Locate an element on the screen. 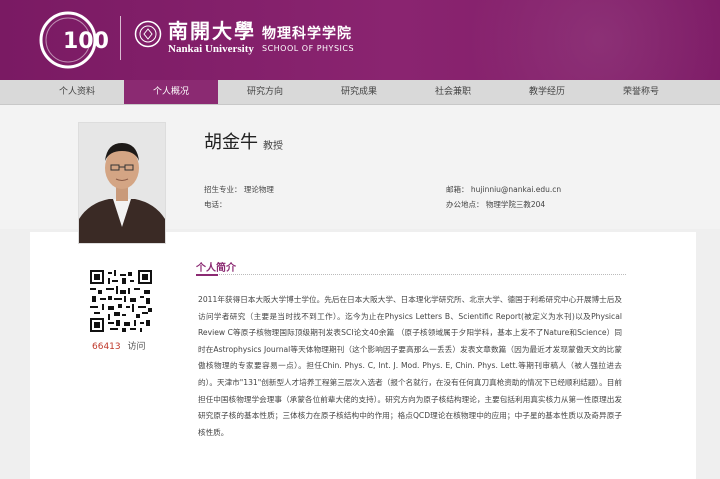 This screenshot has height=479, width=720. qr-code-icon is located at coordinates (121, 301).